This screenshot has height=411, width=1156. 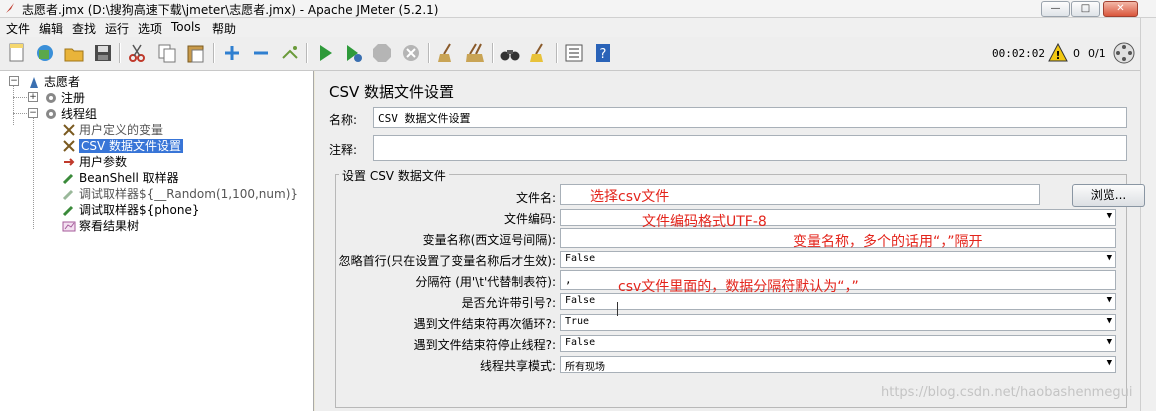 I want to click on menu-help: 帮助, so click(x=224, y=28).